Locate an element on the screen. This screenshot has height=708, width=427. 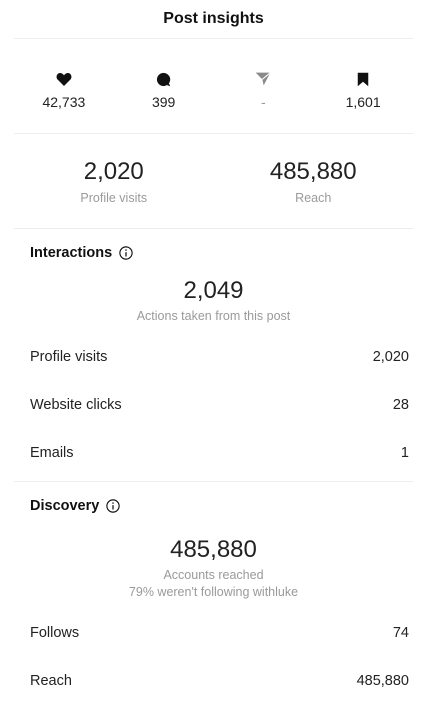
stats-row: 42,733 399 - 1,601 is located at coordinates (213, 86).